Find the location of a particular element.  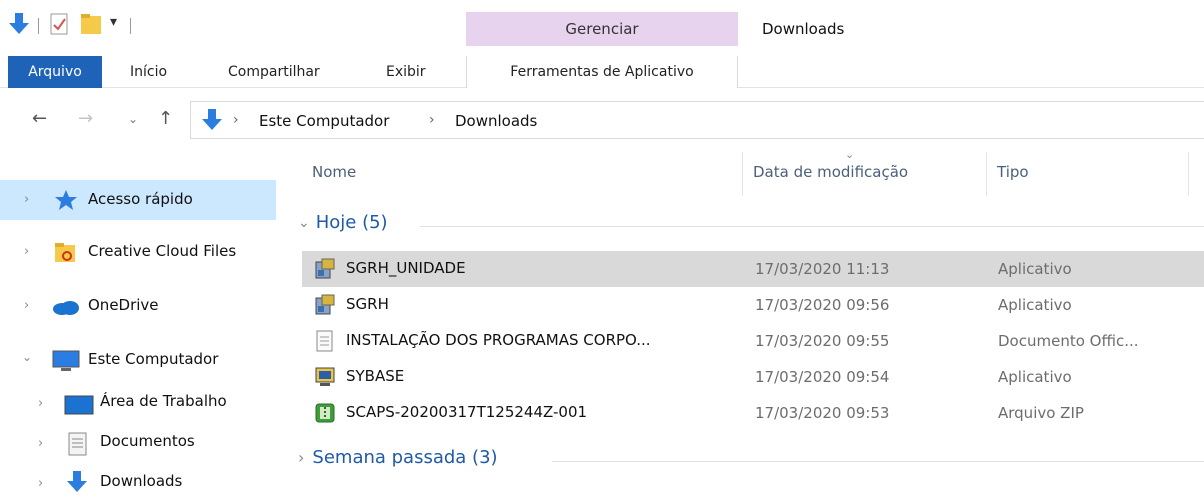

tab-ferramentas-de-aplicativo: Ferramentas de Aplicativo is located at coordinates (602, 72).